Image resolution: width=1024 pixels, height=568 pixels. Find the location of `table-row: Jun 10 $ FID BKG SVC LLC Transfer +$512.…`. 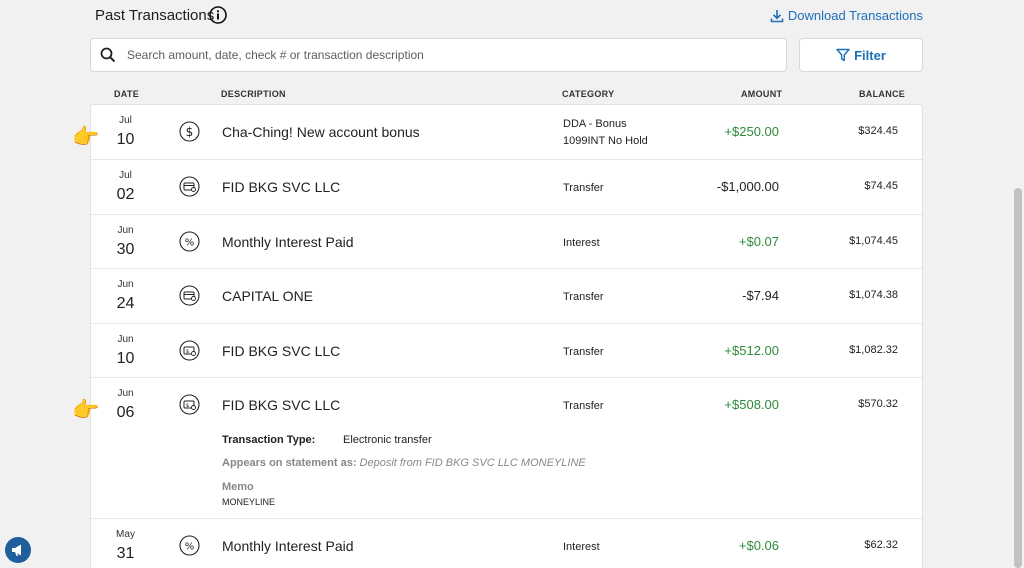

table-row: Jun 10 $ FID BKG SVC LLC Transfer +$512.… is located at coordinates (506, 351).